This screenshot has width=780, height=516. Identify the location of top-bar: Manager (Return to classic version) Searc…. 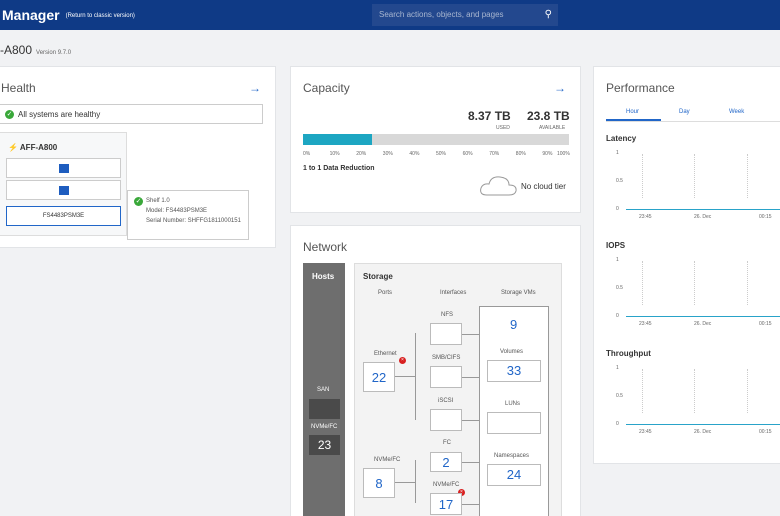
(390, 15).